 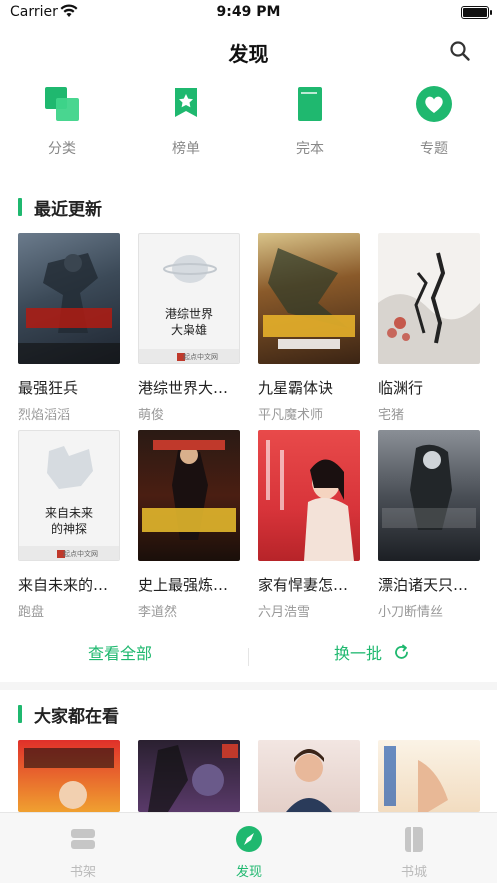 What do you see at coordinates (476, 12) in the screenshot?
I see `battery-icon` at bounding box center [476, 12].